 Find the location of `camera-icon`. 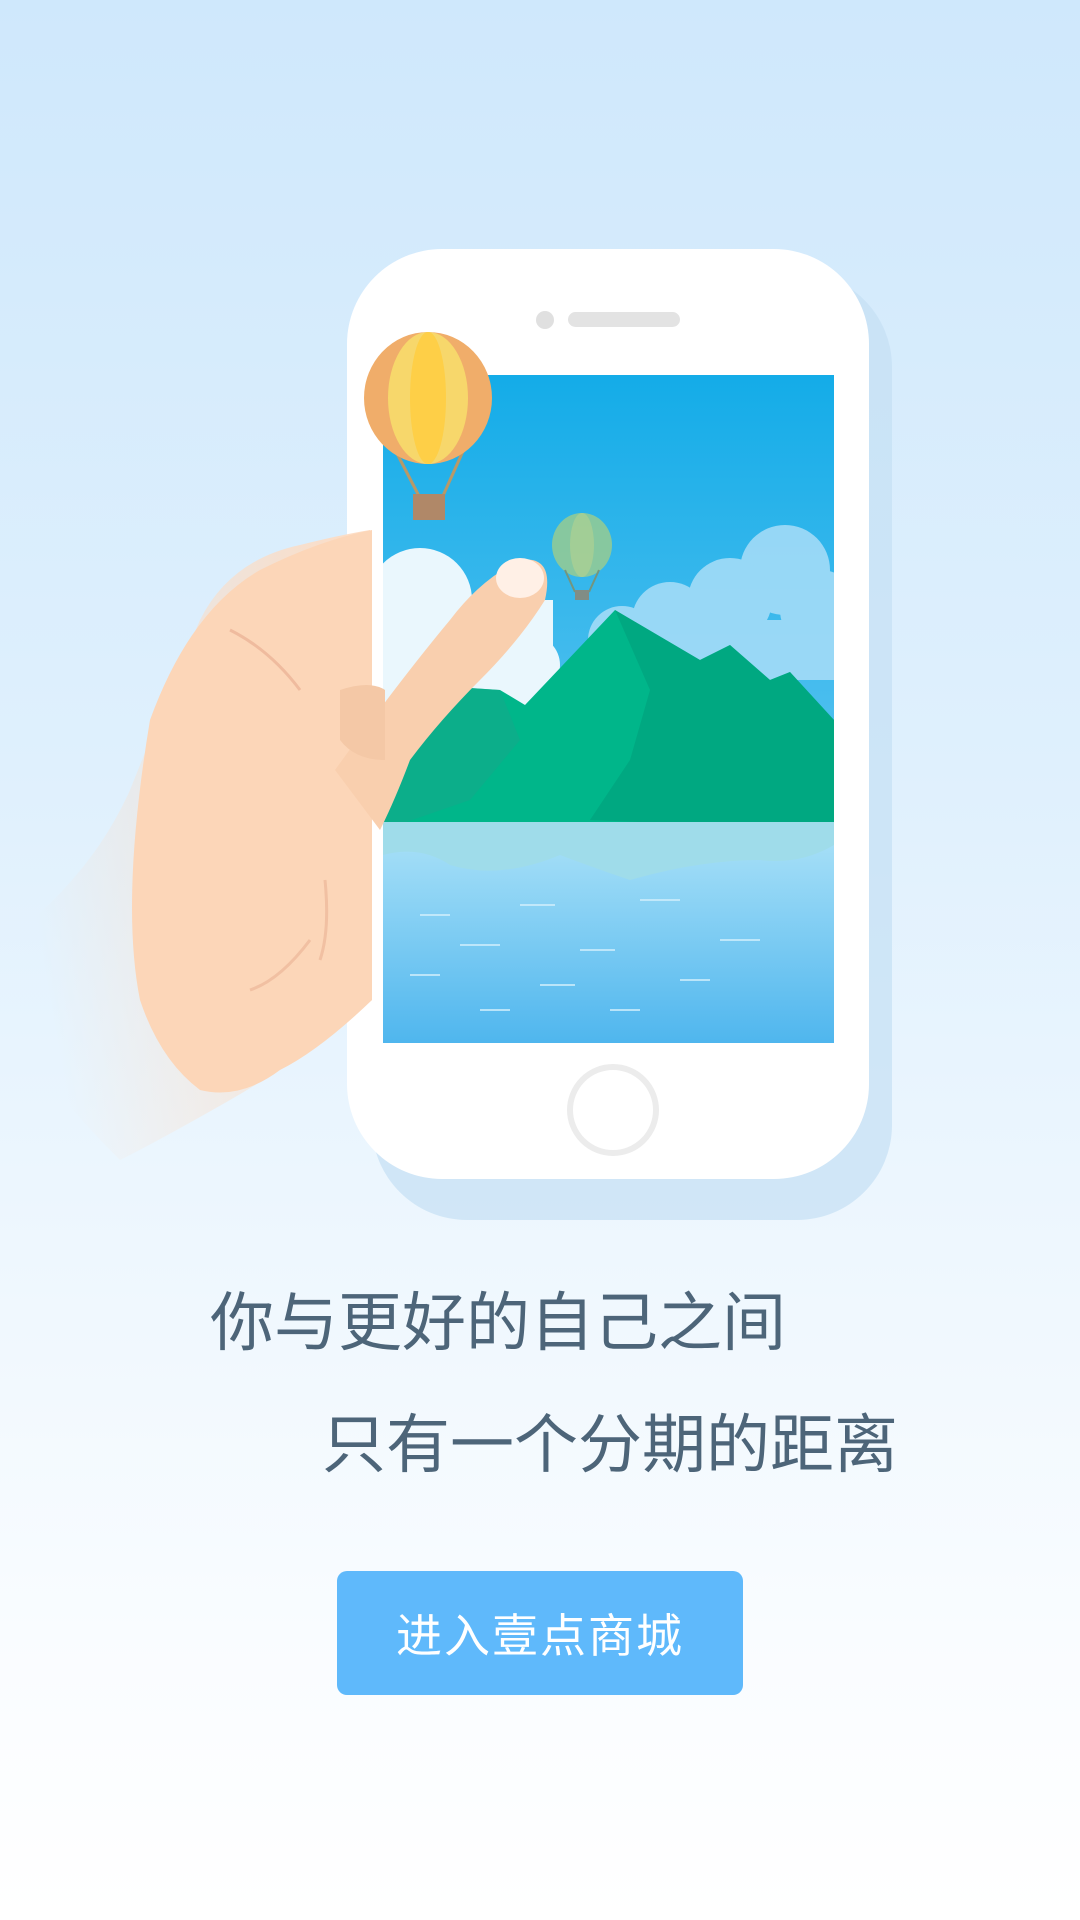

camera-icon is located at coordinates (545, 320).